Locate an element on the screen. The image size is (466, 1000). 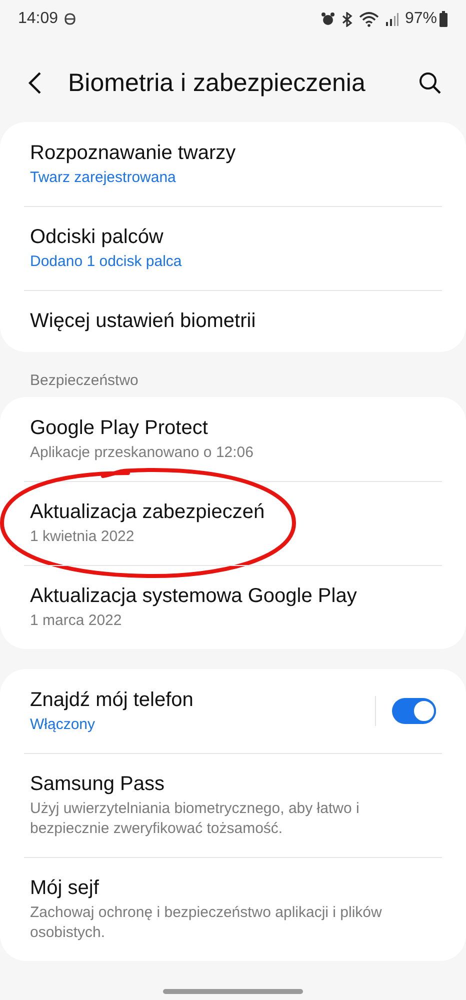
item-subtitle: Włączony is located at coordinates (63, 725).